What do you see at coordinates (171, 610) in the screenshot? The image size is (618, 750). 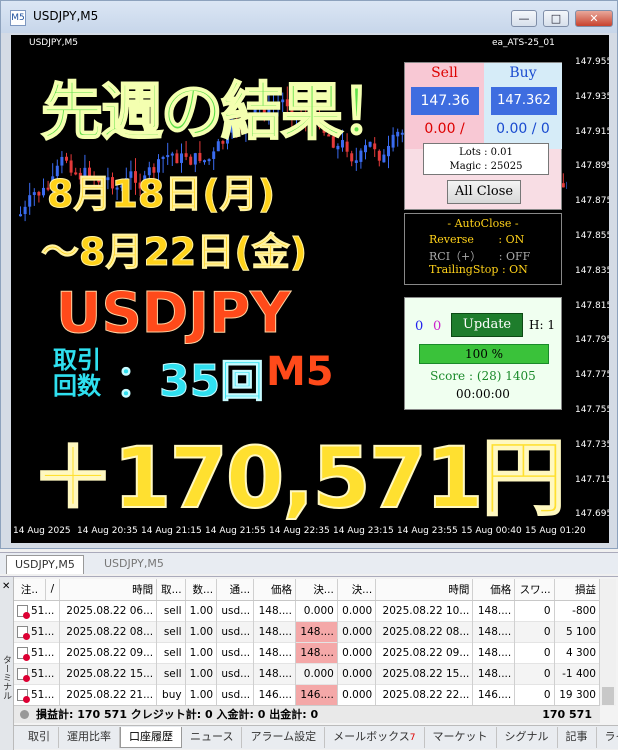 I see `table-cell: sell` at bounding box center [171, 610].